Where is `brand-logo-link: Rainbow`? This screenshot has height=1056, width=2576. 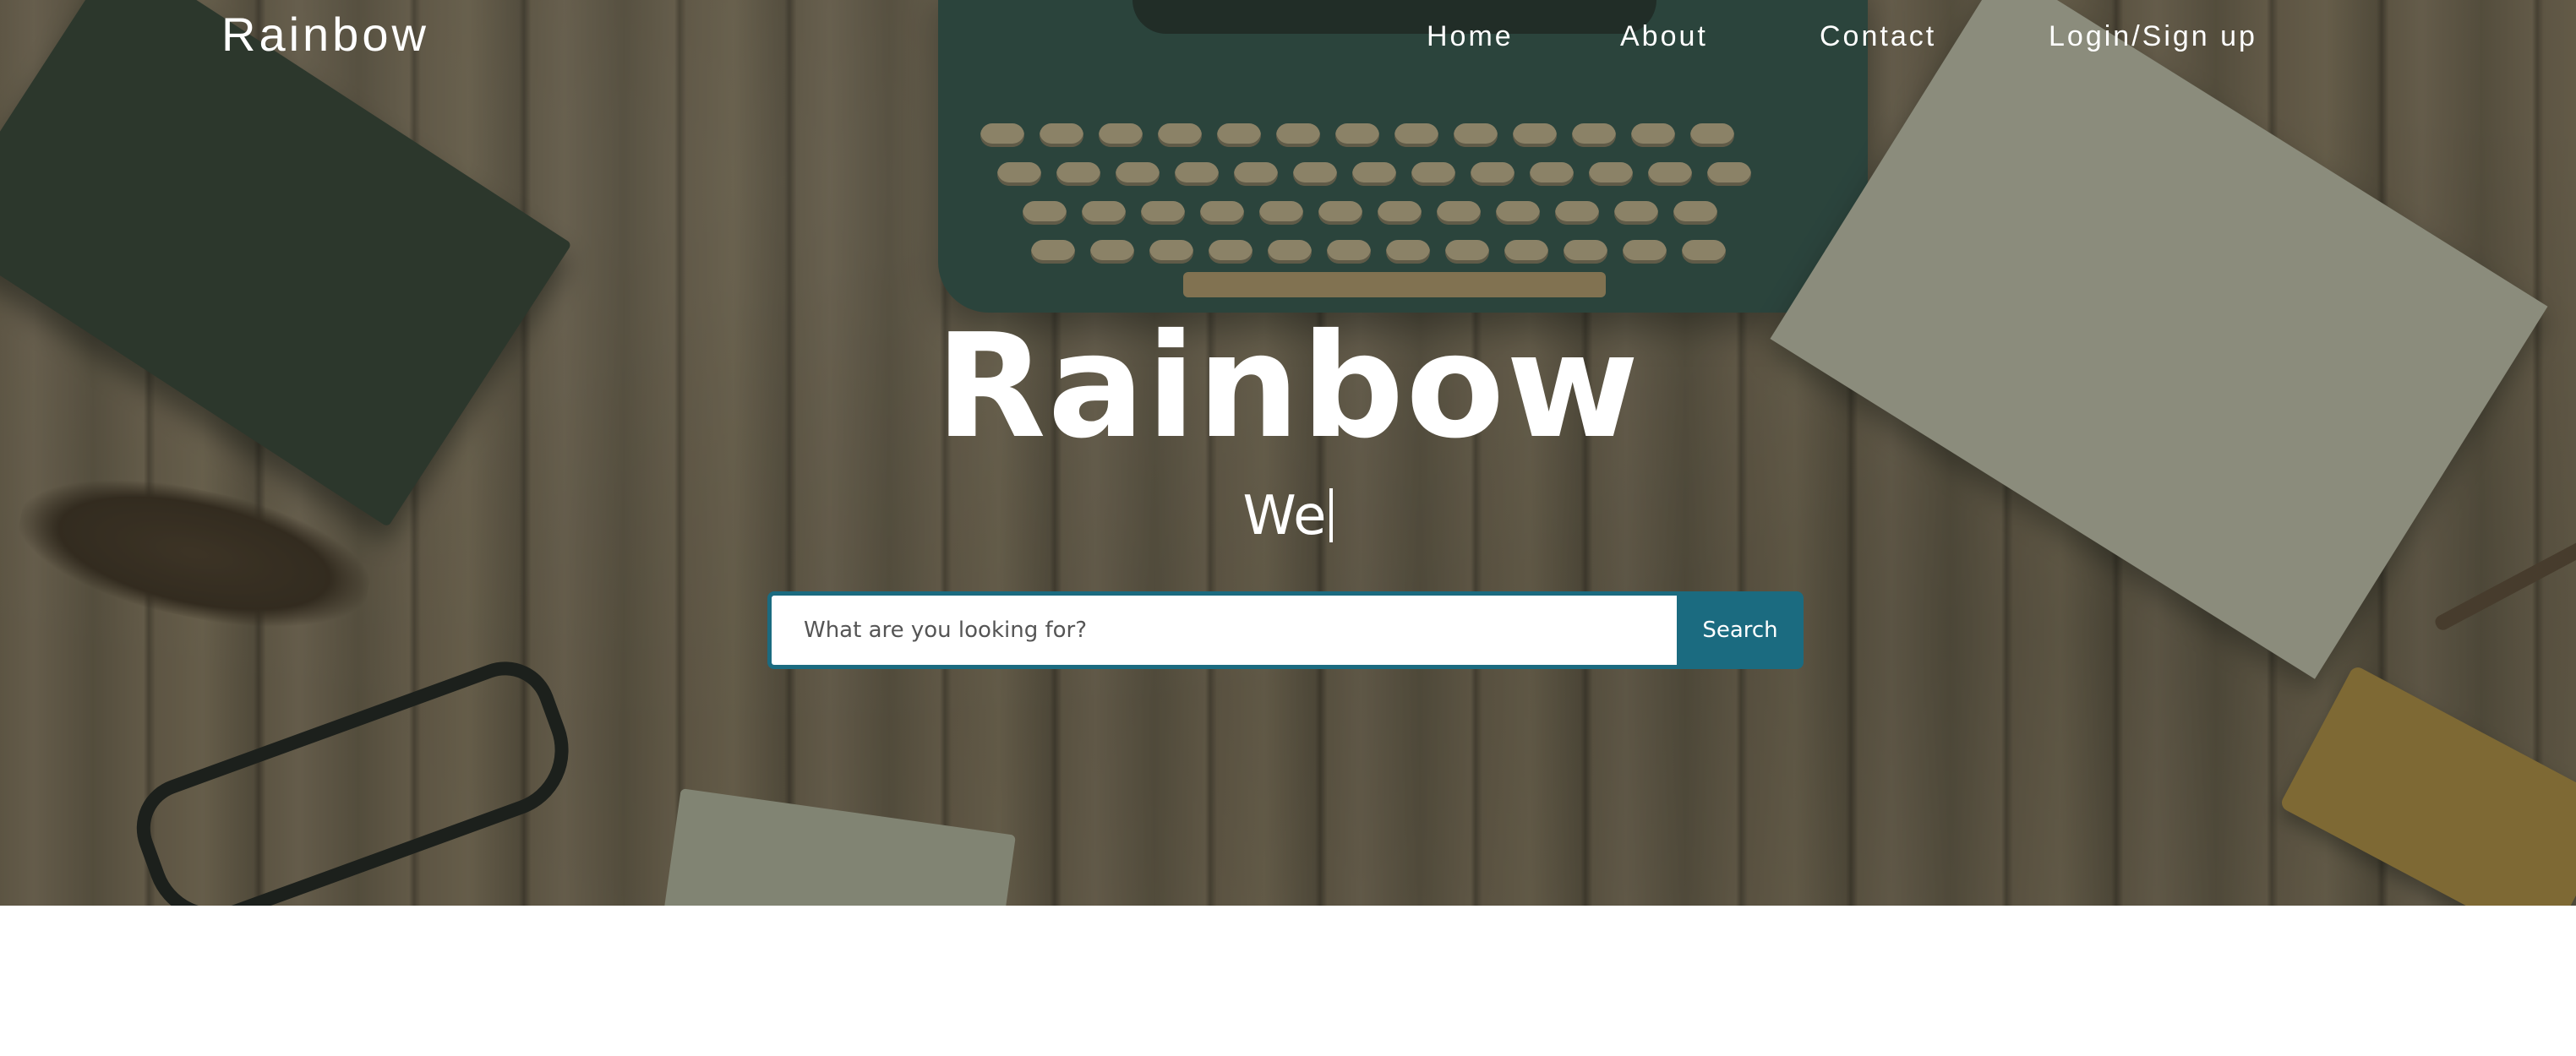 brand-logo-link: Rainbow is located at coordinates (325, 34).